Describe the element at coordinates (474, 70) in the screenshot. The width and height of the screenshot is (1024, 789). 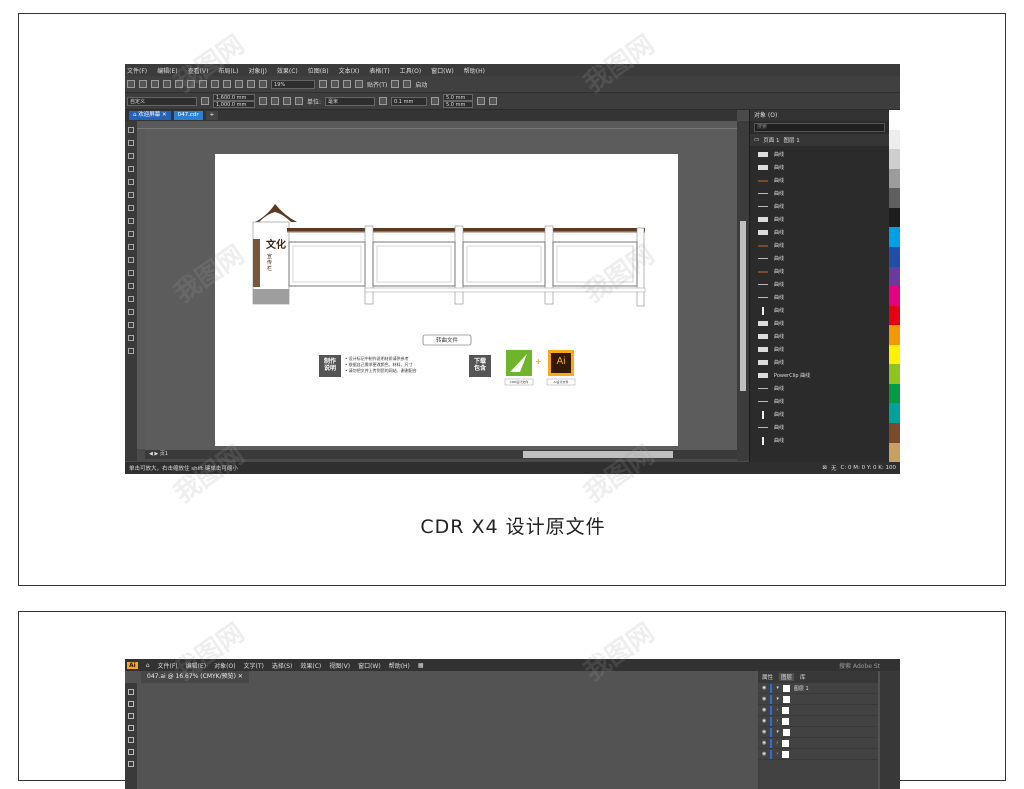
I see `menu-help: 帮助(H)` at that location.